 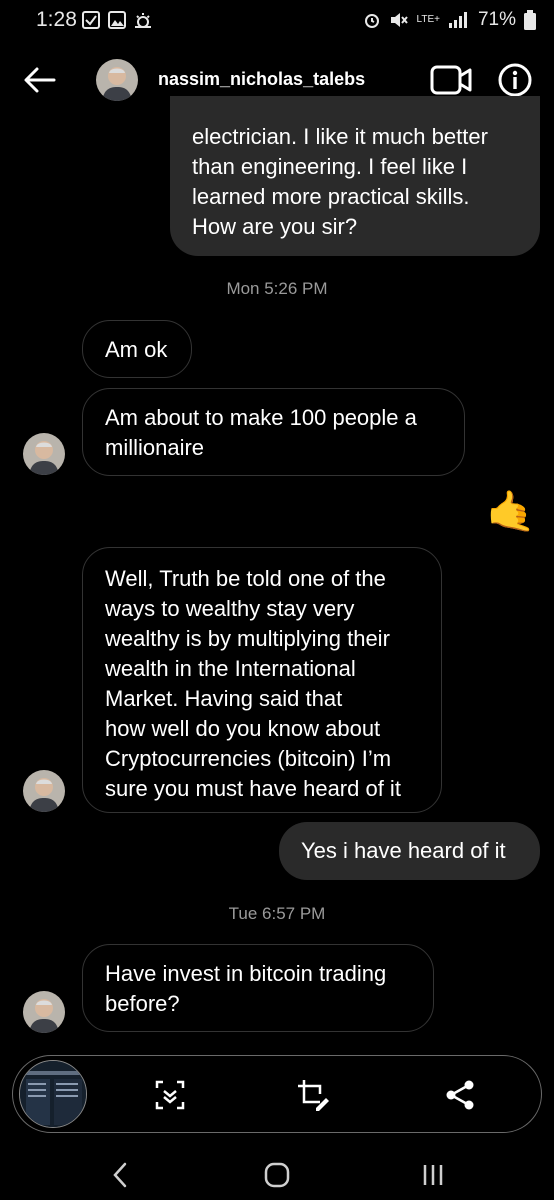 I want to click on received-message-bubble: Am ok, so click(x=137, y=349).